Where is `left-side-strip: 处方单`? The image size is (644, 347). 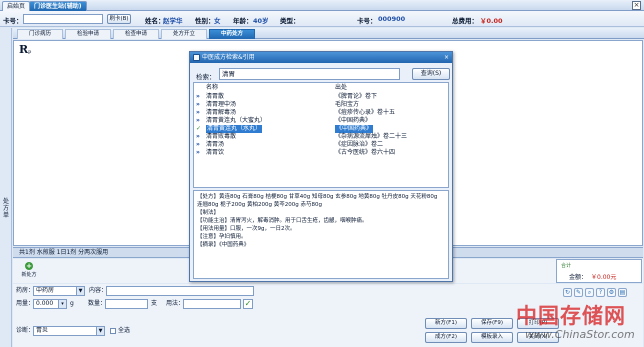
left-side-strip: 处方单 is located at coordinates (6, 187).